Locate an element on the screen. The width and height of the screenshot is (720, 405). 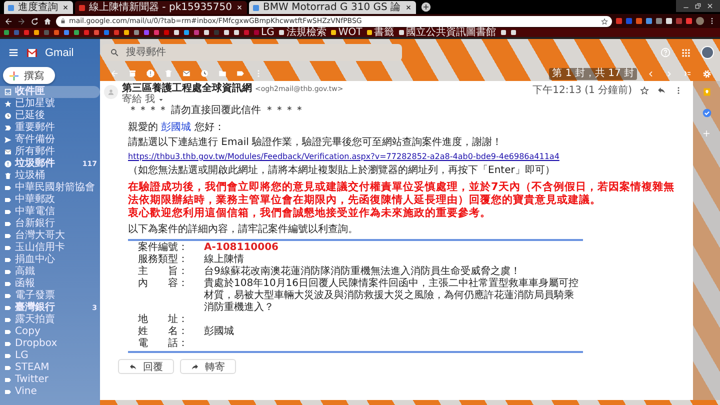
reply-button: 回覆 is located at coordinates (146, 366).